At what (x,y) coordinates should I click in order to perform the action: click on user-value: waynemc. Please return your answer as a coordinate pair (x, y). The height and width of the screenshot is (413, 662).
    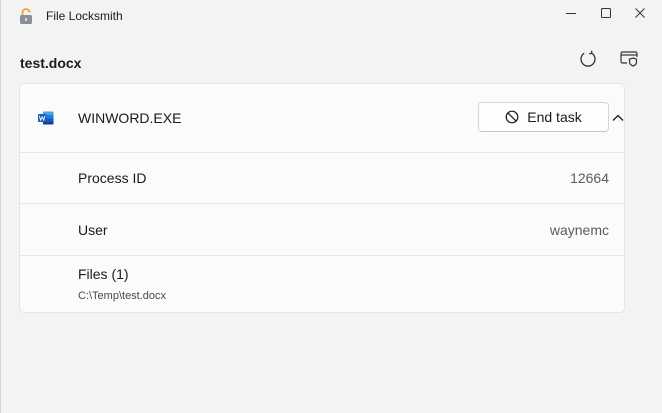
    Looking at the image, I should click on (579, 230).